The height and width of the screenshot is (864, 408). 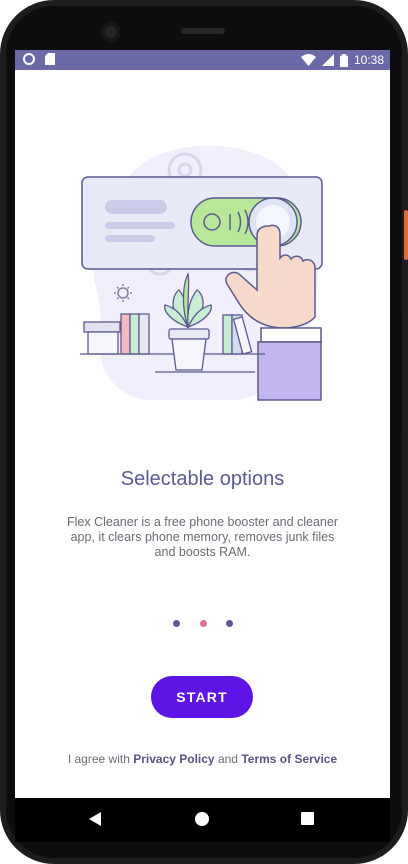 I want to click on earpiece-speaker, so click(x=203, y=31).